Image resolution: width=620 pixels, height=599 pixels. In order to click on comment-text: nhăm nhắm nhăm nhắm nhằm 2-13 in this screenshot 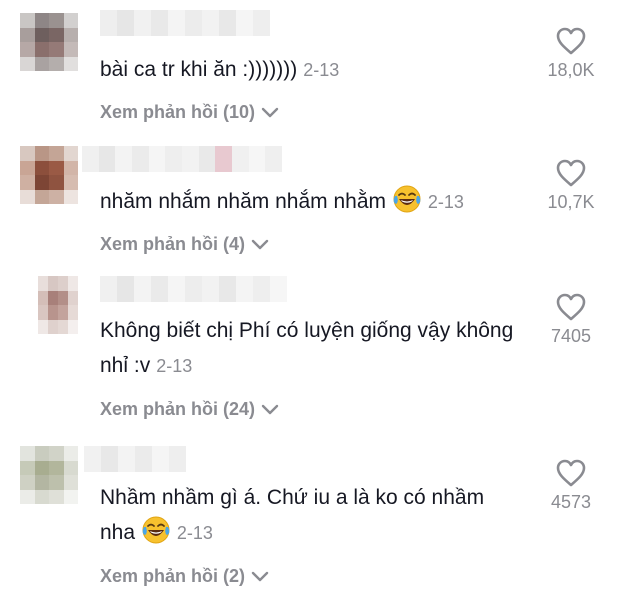, I will do `click(315, 202)`.